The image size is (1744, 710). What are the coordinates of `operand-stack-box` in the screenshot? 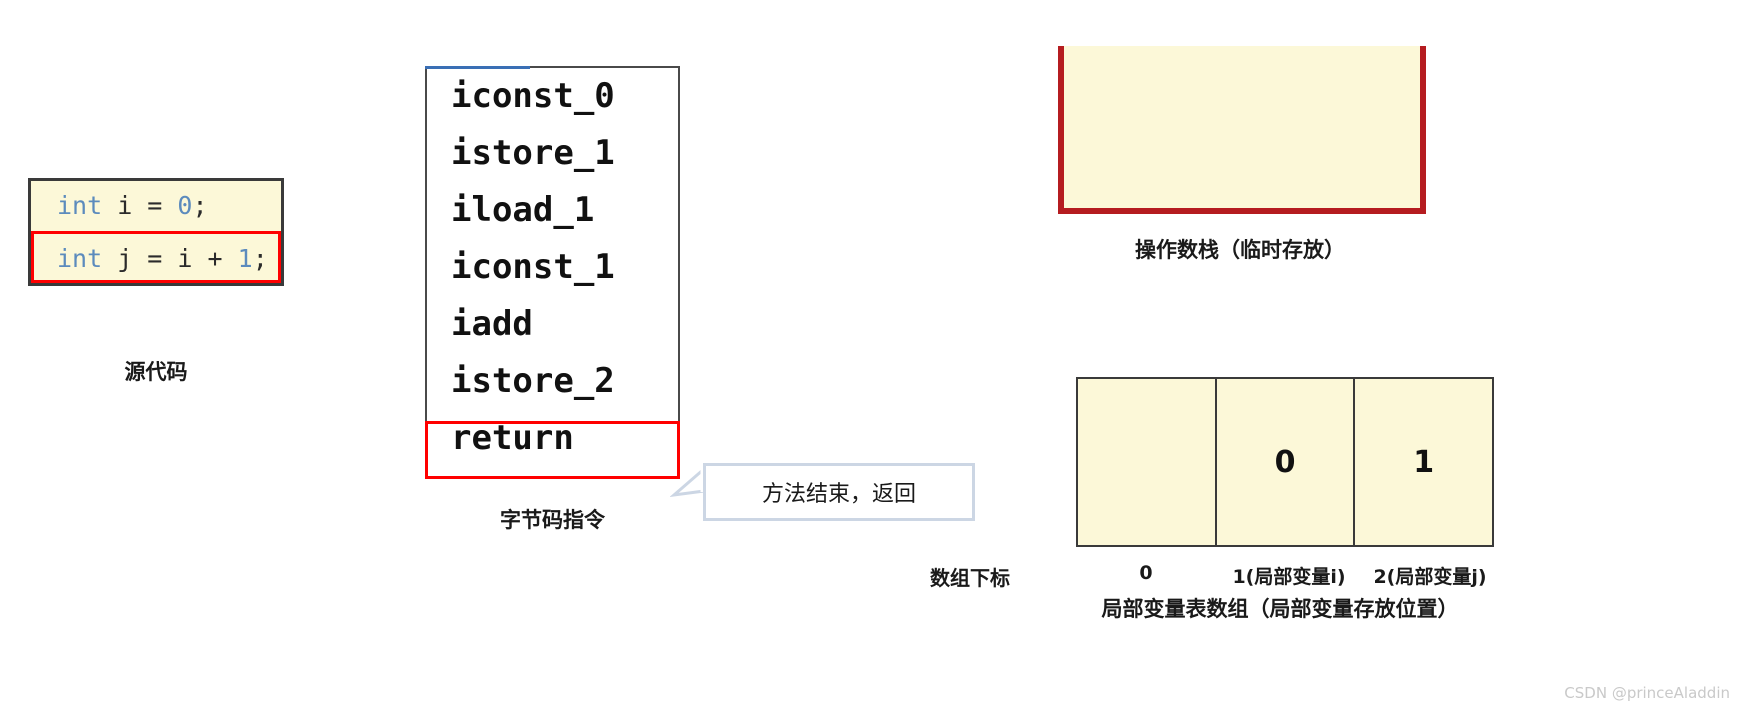 It's located at (1242, 130).